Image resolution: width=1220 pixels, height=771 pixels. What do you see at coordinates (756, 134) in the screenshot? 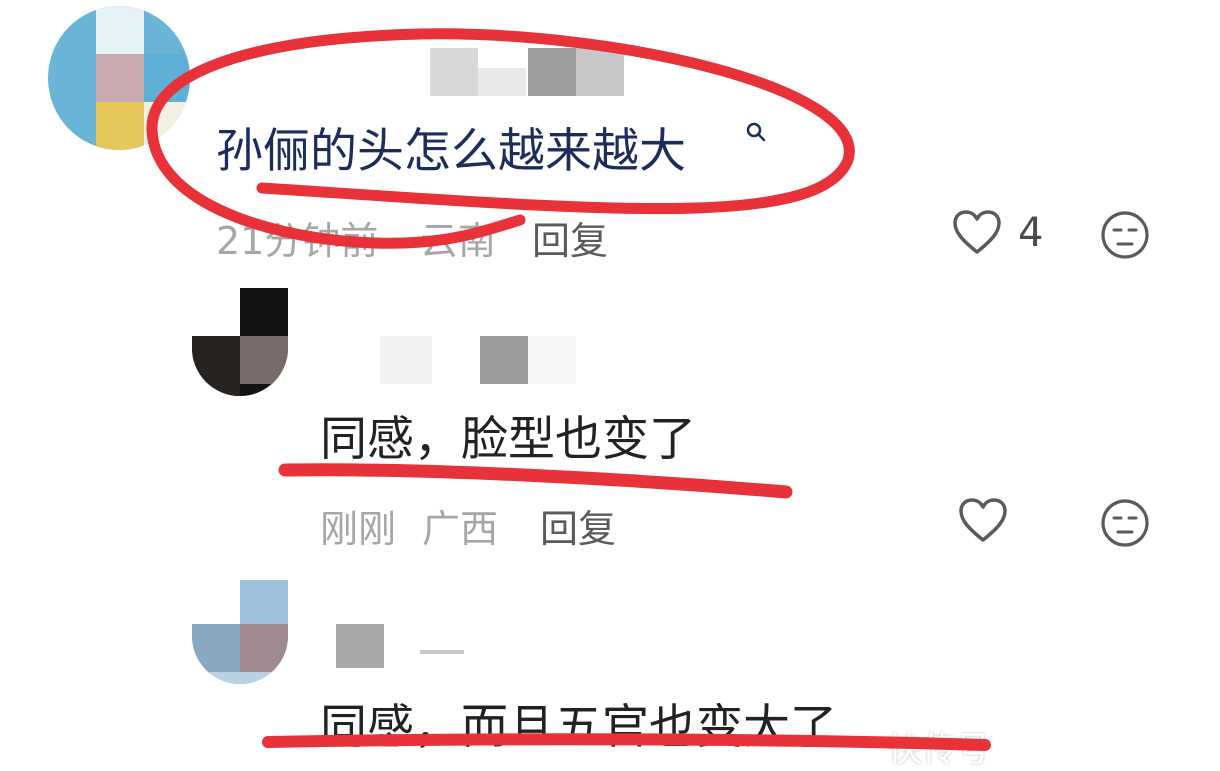
I see `search-icon` at bounding box center [756, 134].